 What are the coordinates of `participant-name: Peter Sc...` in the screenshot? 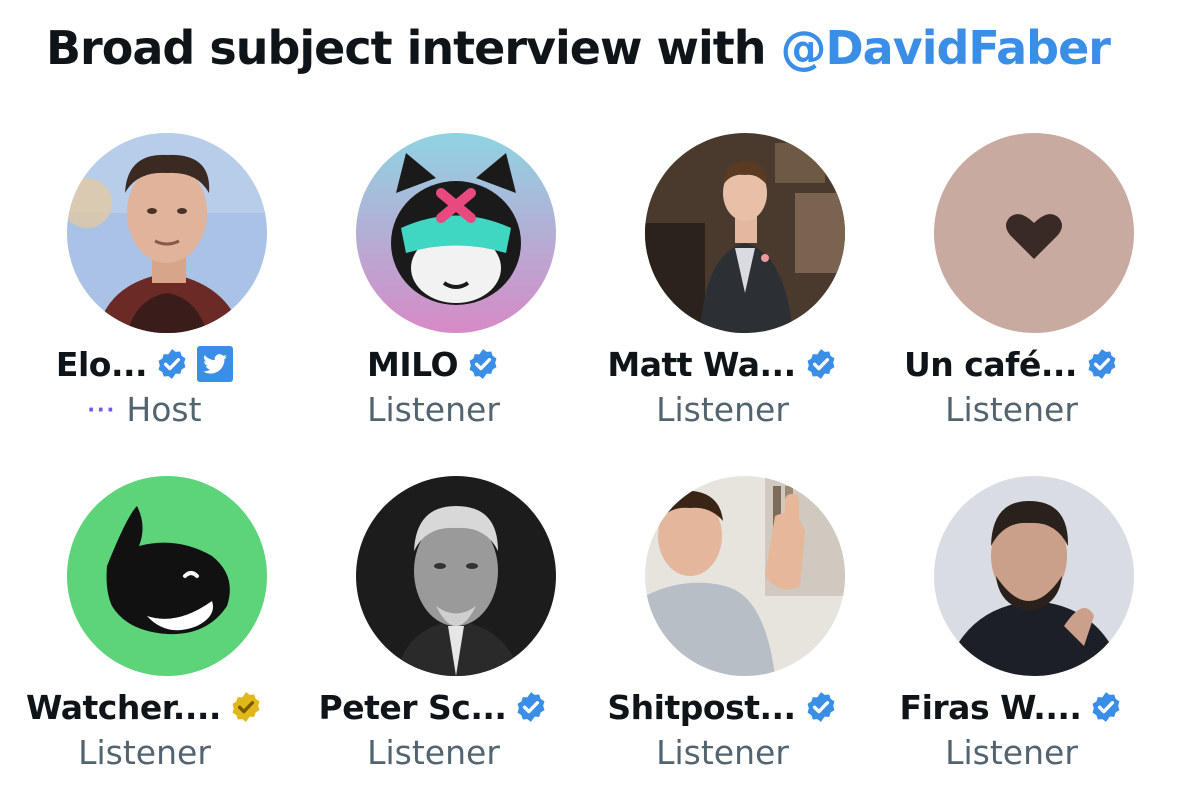 It's located at (413, 707).